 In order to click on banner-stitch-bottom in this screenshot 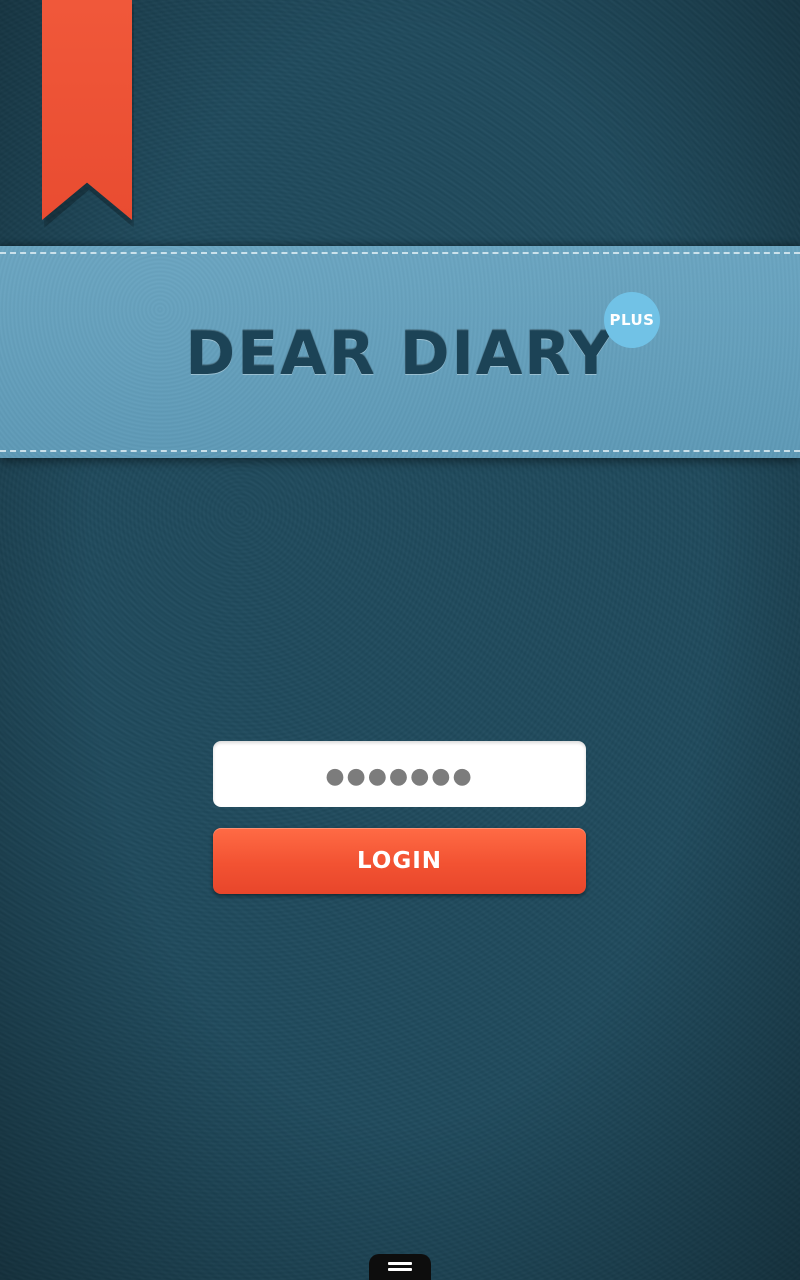, I will do `click(400, 451)`.